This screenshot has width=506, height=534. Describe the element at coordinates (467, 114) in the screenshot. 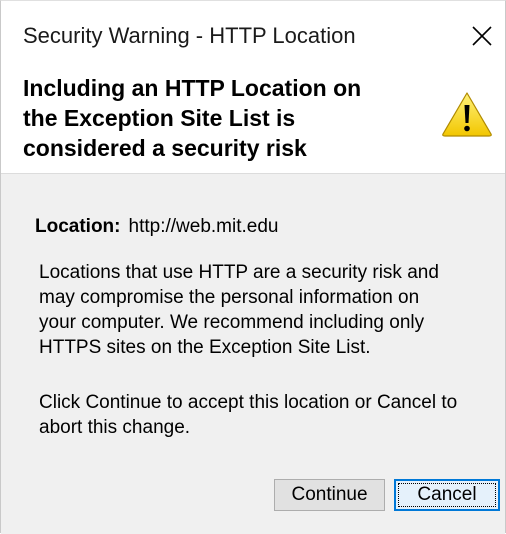

I see `warning-icon` at that location.